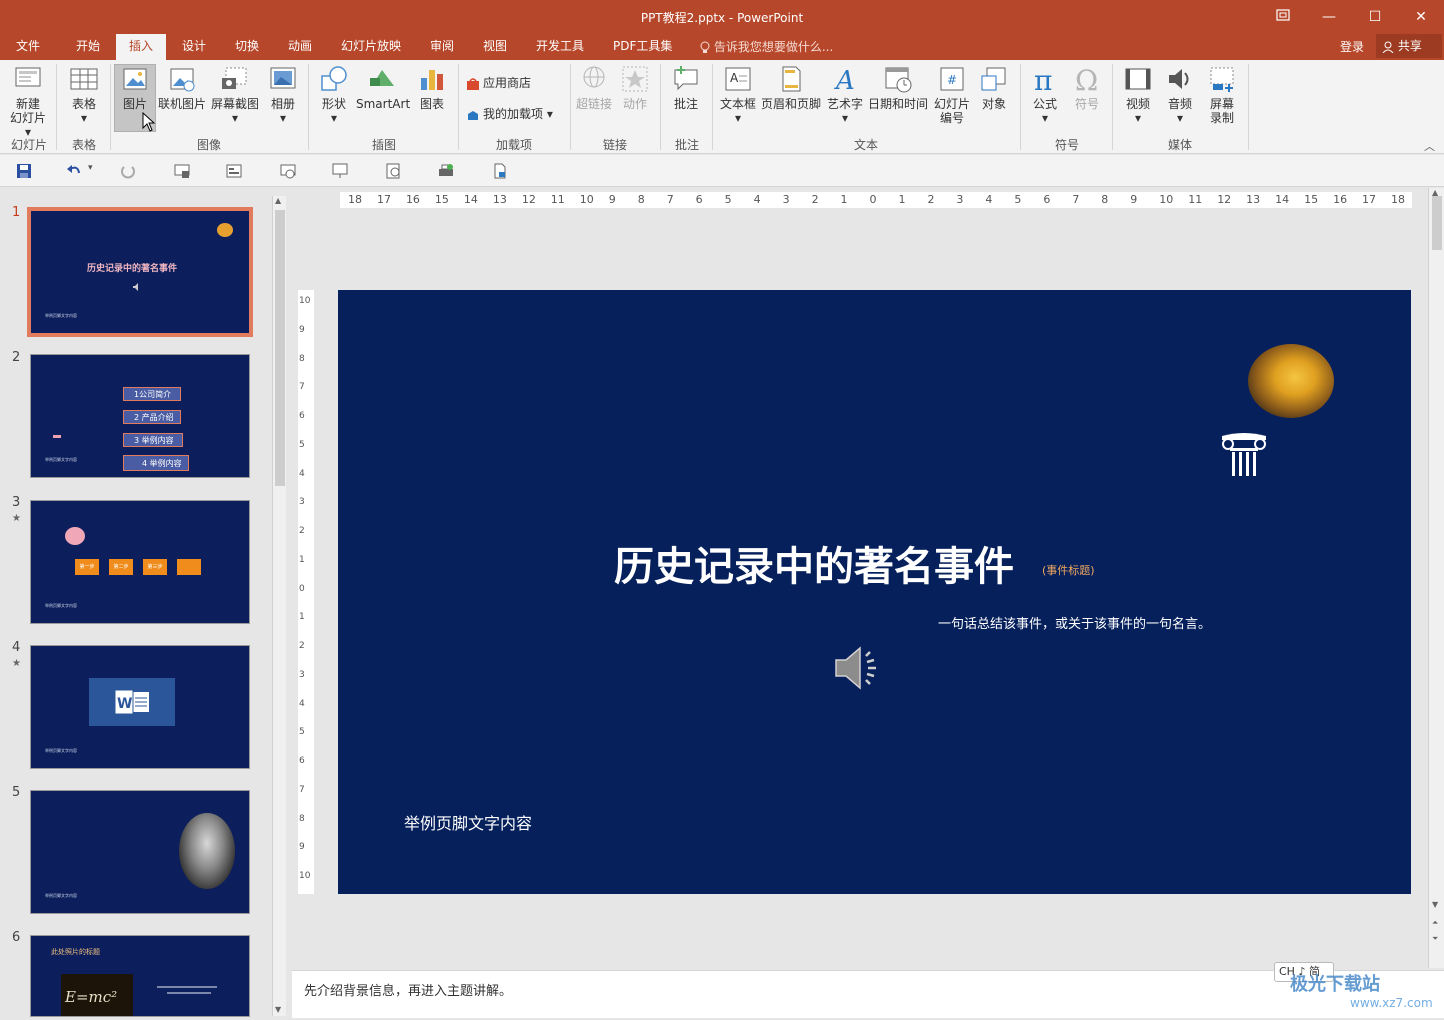 This screenshot has height=1020, width=1444. What do you see at coordinates (994, 87) in the screenshot?
I see `object-button: 对象` at bounding box center [994, 87].